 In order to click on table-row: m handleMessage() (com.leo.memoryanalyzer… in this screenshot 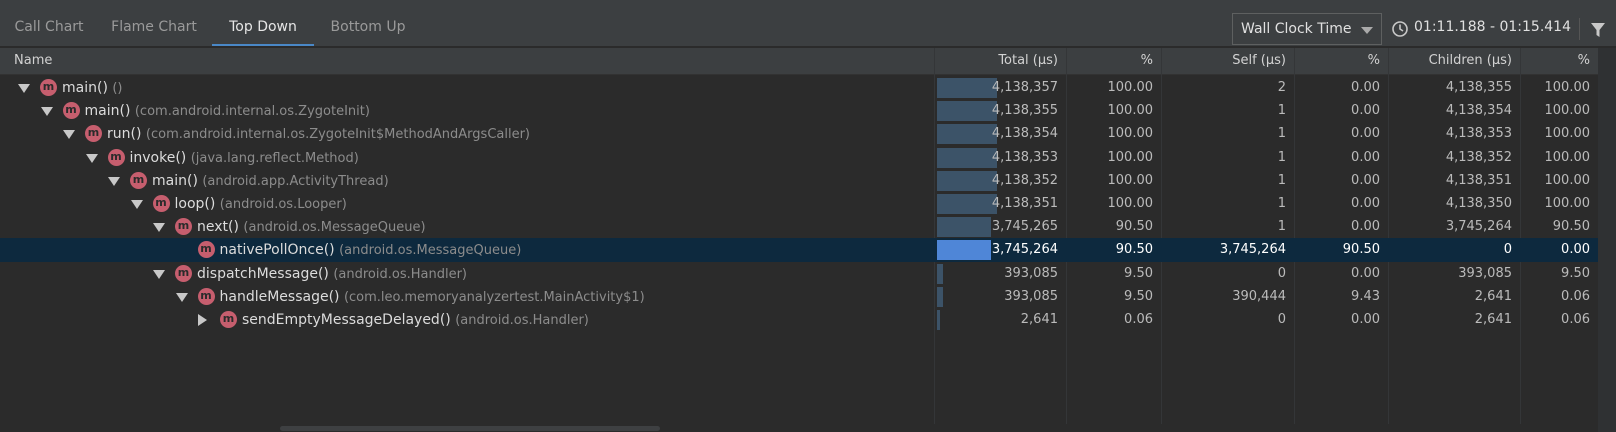, I will do `click(808, 297)`.